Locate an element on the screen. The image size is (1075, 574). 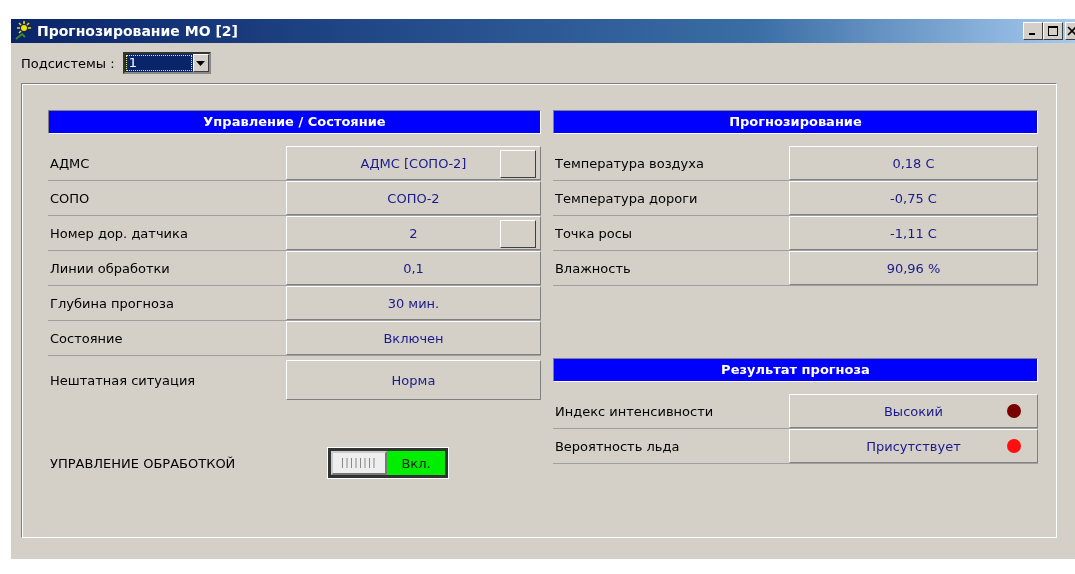
subsystem-label: Подсистемы : is located at coordinates (68, 63).